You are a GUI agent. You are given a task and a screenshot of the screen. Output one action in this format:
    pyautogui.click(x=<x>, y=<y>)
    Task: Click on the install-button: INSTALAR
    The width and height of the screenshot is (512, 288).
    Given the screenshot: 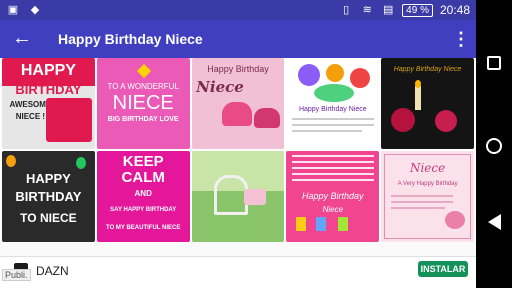 What is the action you would take?
    pyautogui.click(x=443, y=269)
    